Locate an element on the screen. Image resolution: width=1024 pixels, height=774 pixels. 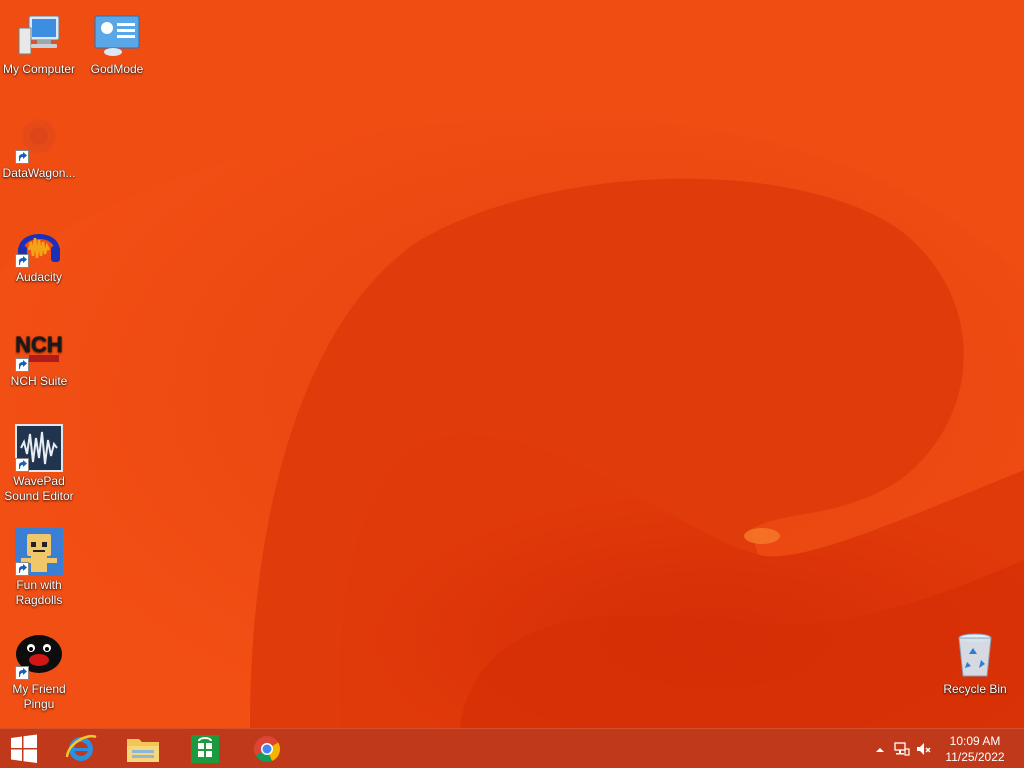
clock-date: 11/25/2022 is located at coordinates (975, 757).